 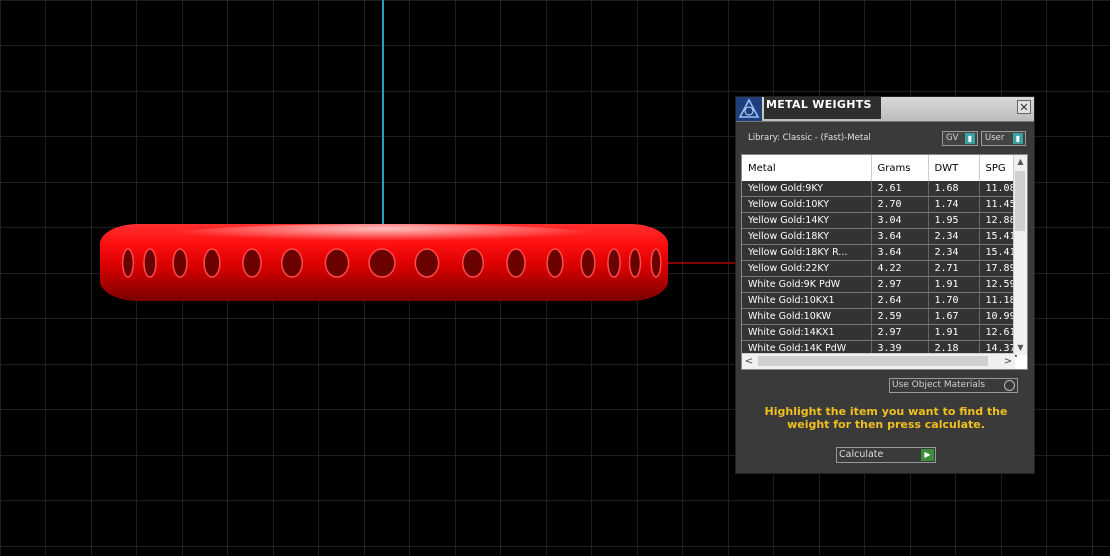 I want to click on table-row: Yellow Gold:10KY 2.70 1.74 11.45, so click(x=879, y=204).